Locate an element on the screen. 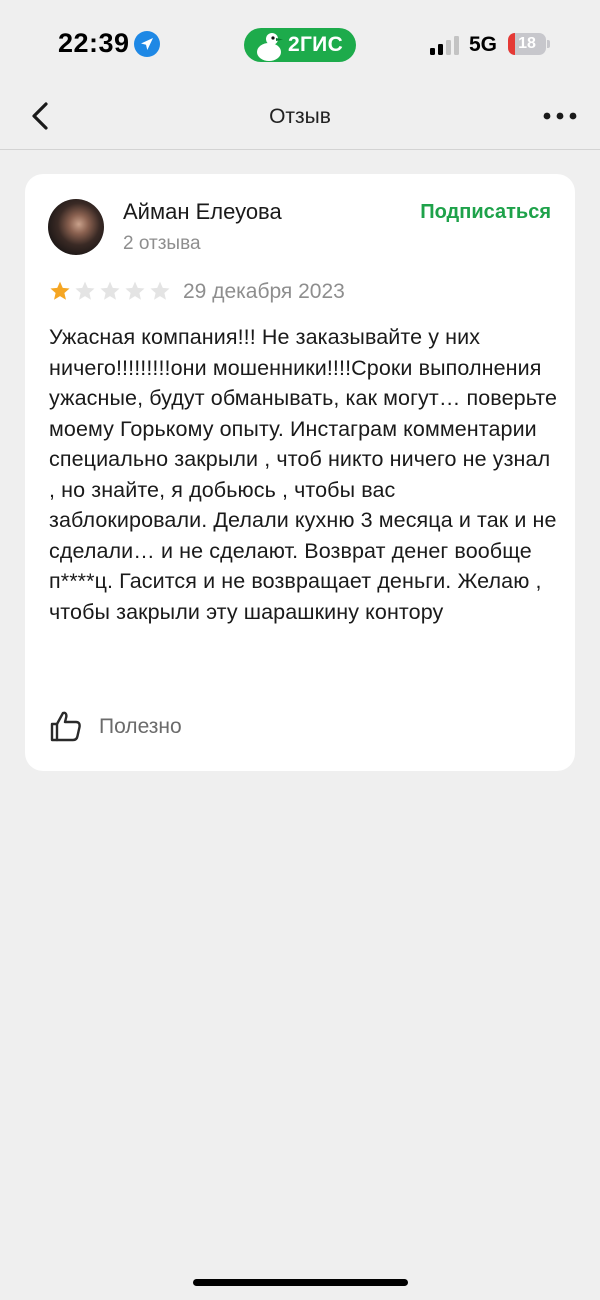 The height and width of the screenshot is (1300, 600). avatar is located at coordinates (76, 227).